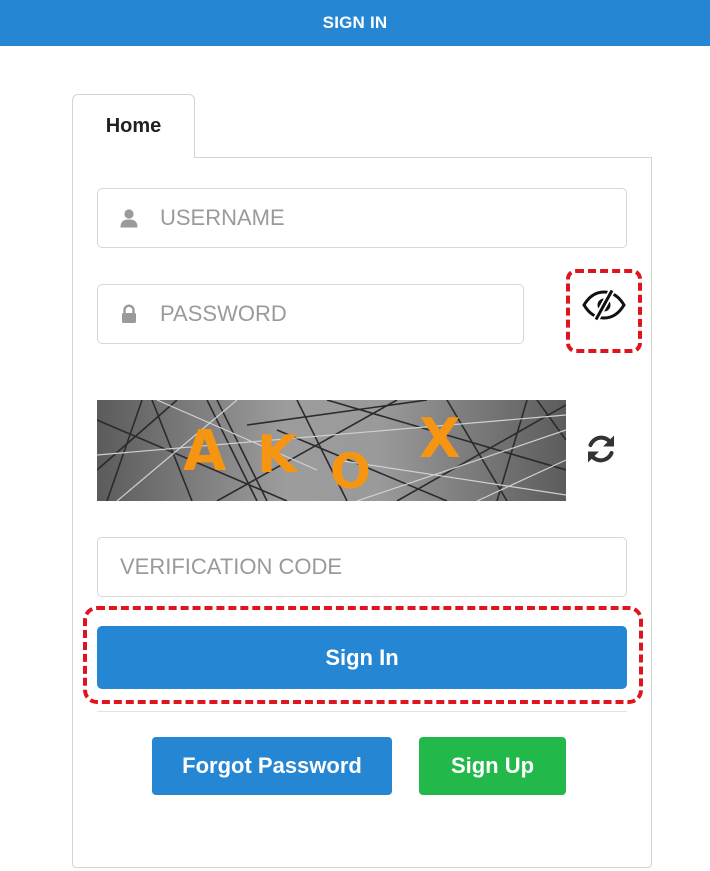 Image resolution: width=710 pixels, height=871 pixels. I want to click on eye-slash-icon, so click(604, 307).